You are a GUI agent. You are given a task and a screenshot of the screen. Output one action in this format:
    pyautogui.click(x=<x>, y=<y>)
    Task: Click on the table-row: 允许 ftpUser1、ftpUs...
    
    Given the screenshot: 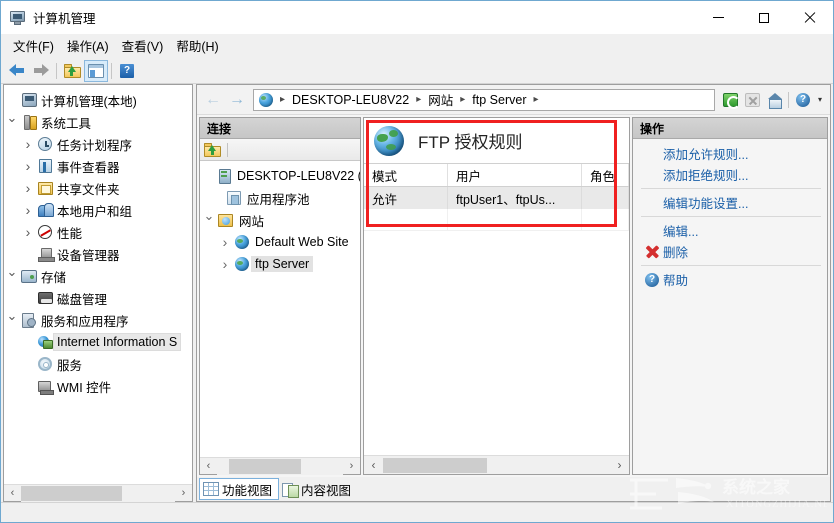 What is the action you would take?
    pyautogui.click(x=496, y=198)
    